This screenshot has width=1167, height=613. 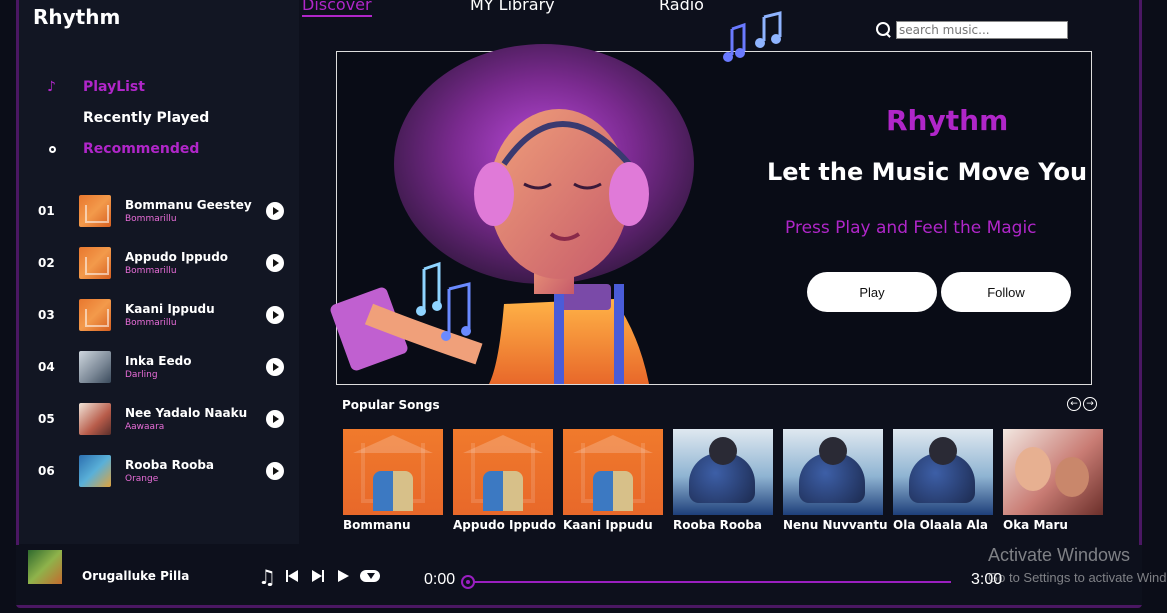 I want to click on popular-songs-title: Popular Songs, so click(x=391, y=405).